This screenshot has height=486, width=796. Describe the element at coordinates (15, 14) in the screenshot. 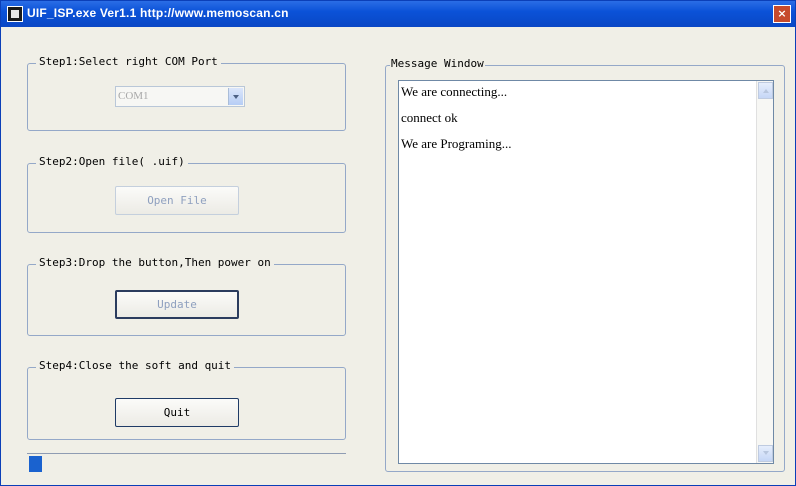

I see `app-icon` at that location.